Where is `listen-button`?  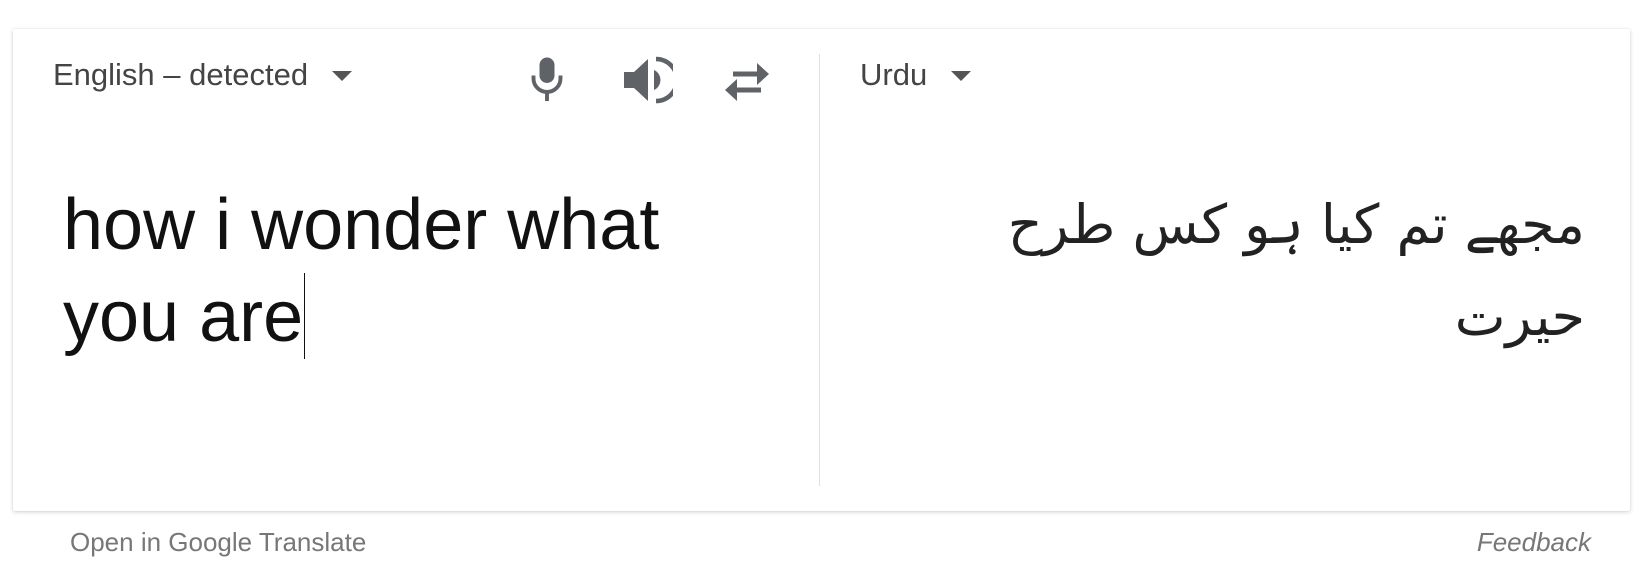
listen-button is located at coordinates (647, 80).